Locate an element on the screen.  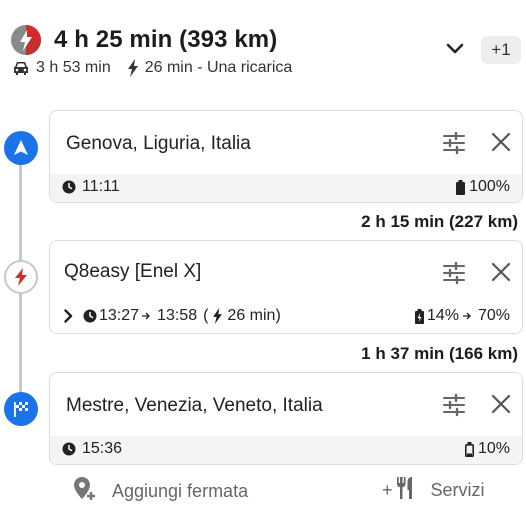
charge-details: 13:27 13:58 ( 26 min ) 14% 70% is located at coordinates (286, 318).